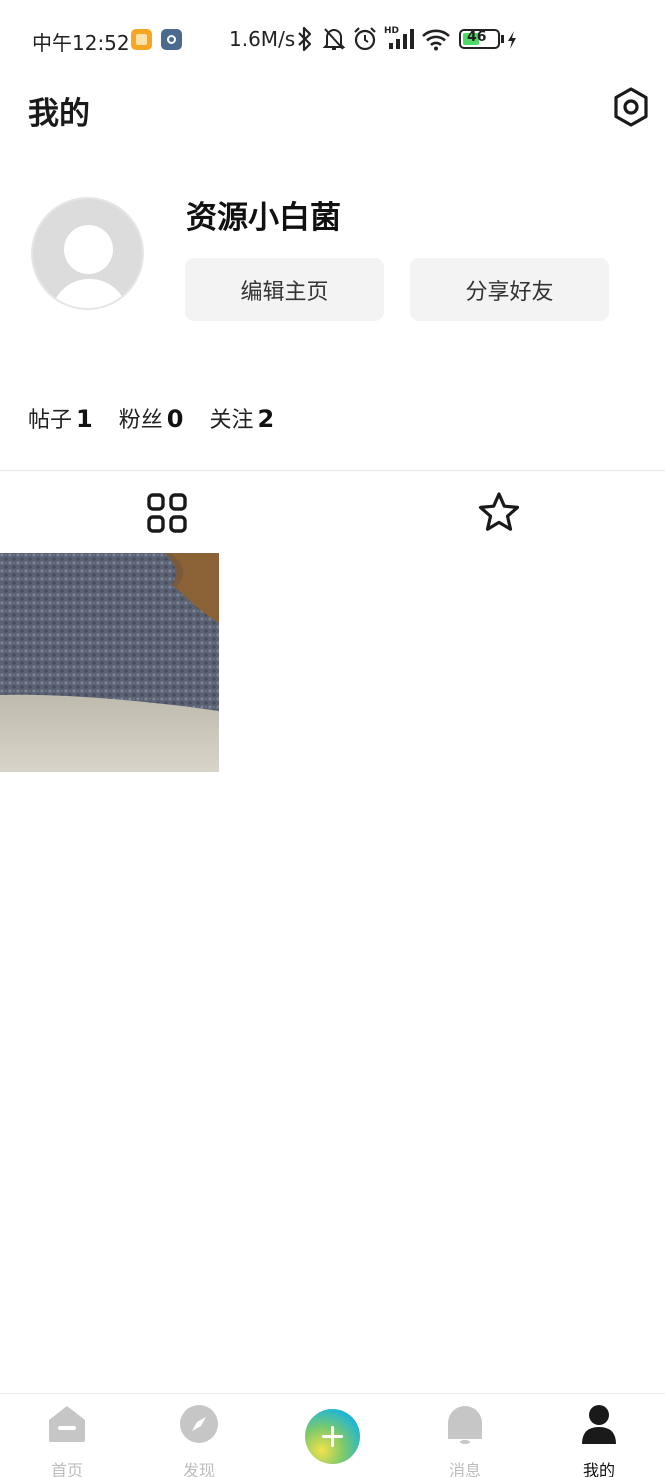  I want to click on stat-followers: 粉丝 0, so click(151, 418).